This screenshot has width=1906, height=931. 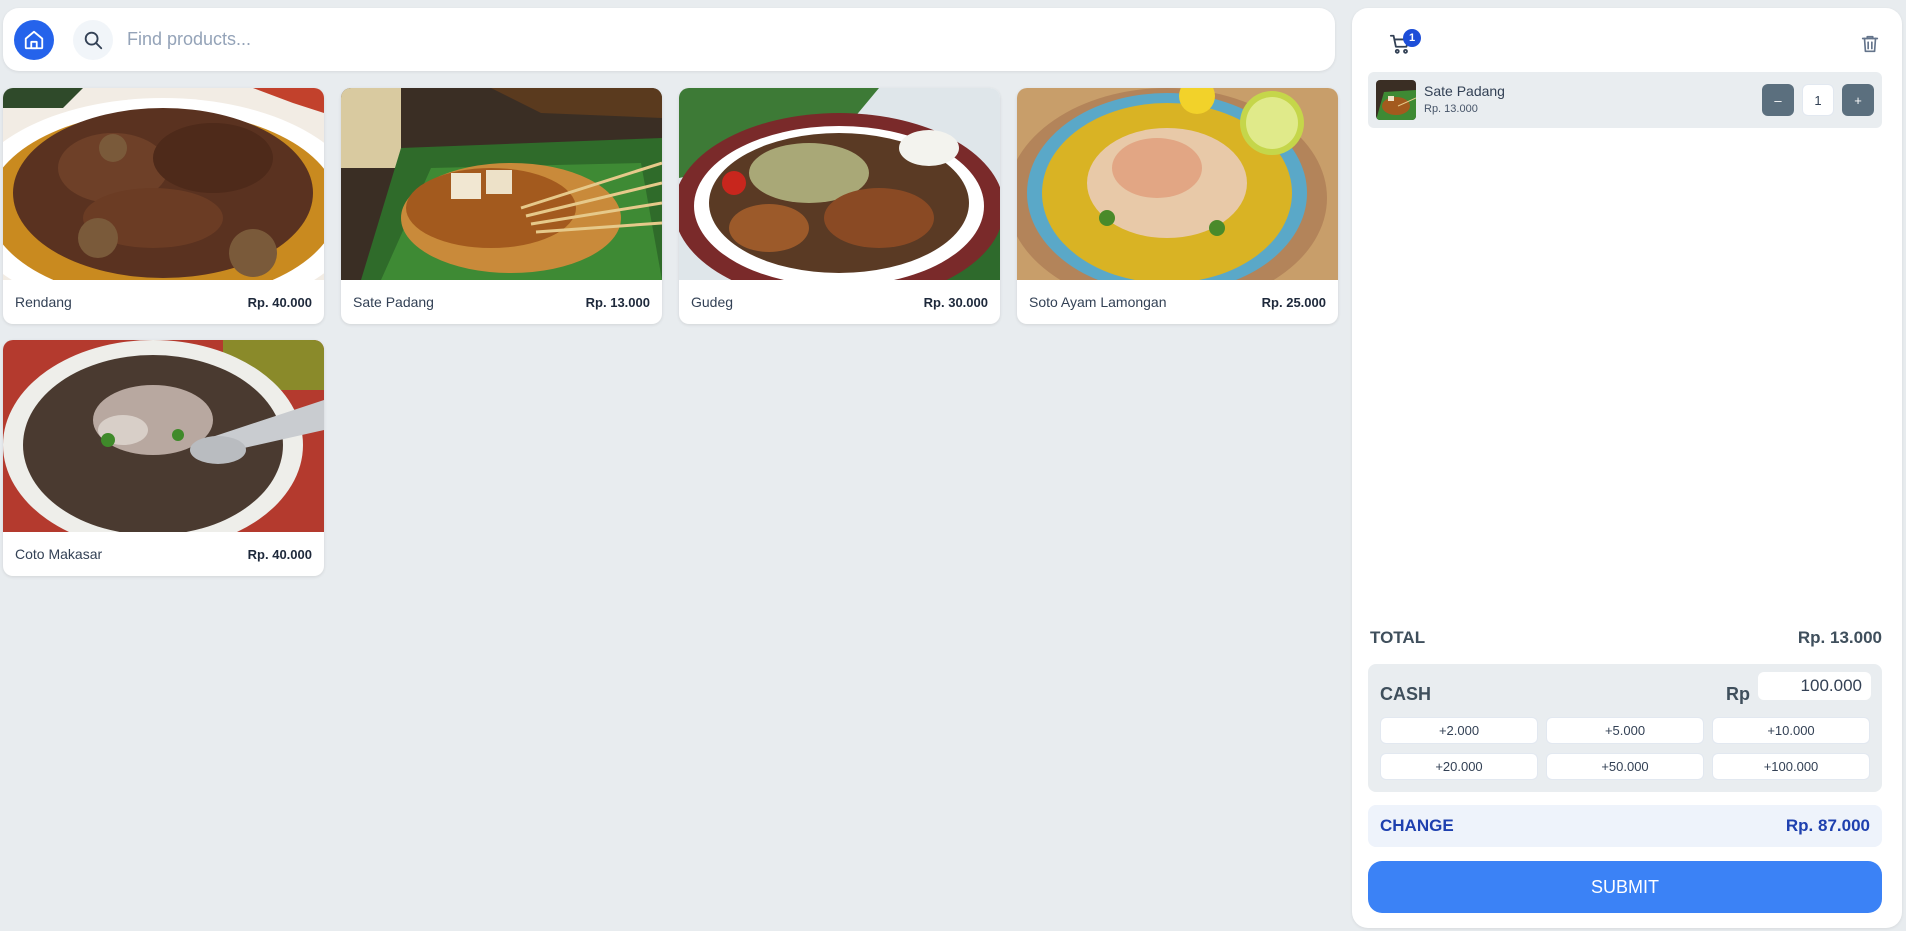 I want to click on product-card-gudeg: Gudeg Rp. 30.000, so click(x=839, y=206).